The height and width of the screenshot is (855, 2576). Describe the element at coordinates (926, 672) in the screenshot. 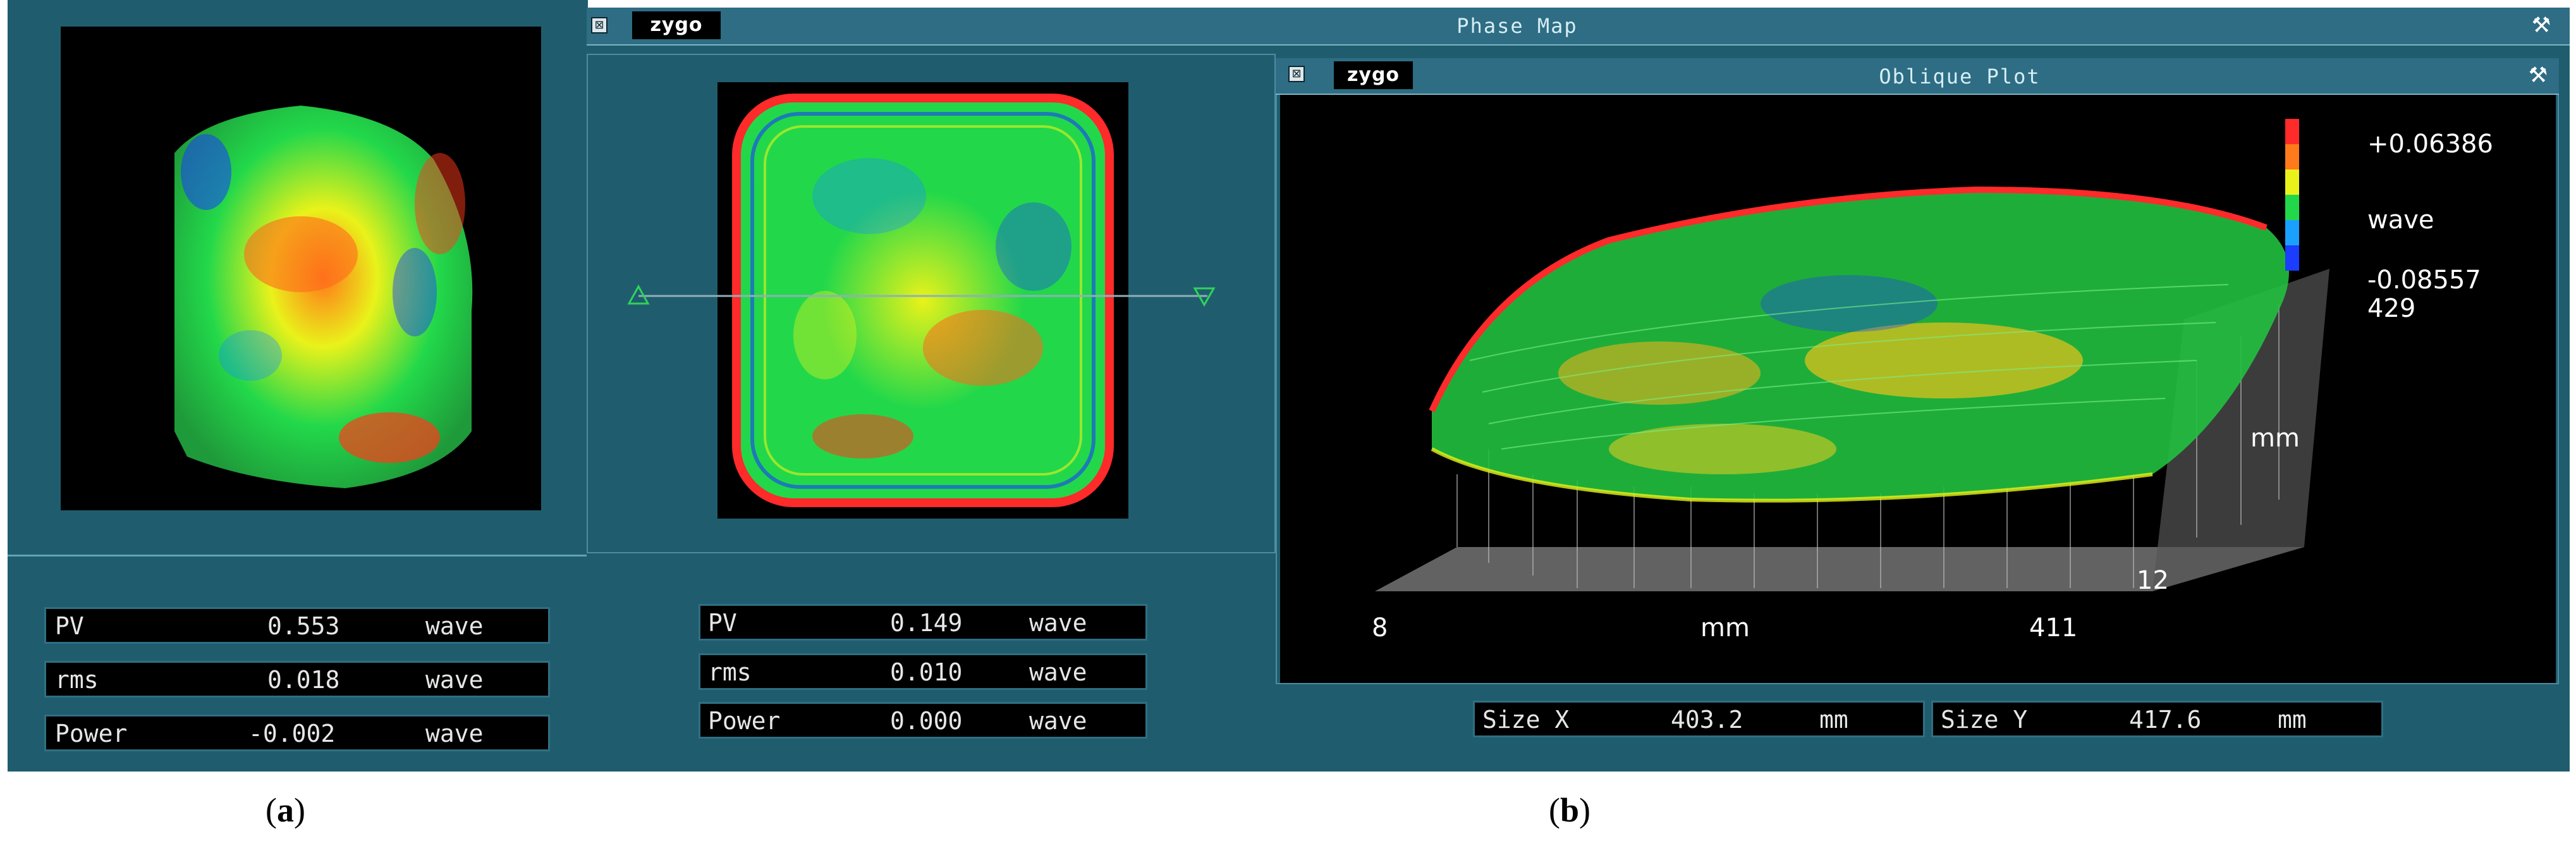

I see `stat-value: 0.010` at that location.